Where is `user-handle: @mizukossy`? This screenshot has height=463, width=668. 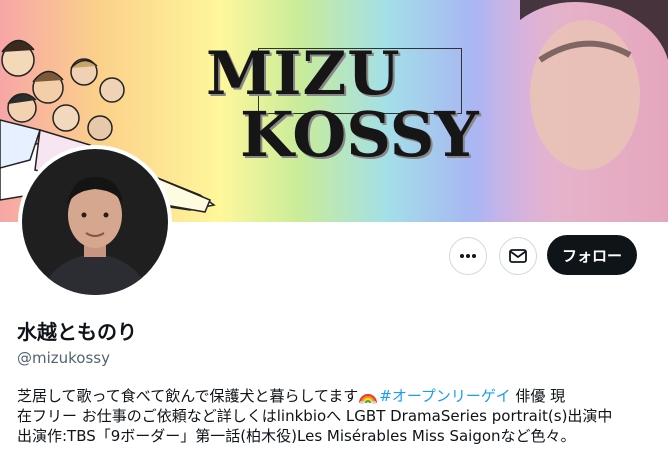
user-handle: @mizukossy is located at coordinates (63, 358).